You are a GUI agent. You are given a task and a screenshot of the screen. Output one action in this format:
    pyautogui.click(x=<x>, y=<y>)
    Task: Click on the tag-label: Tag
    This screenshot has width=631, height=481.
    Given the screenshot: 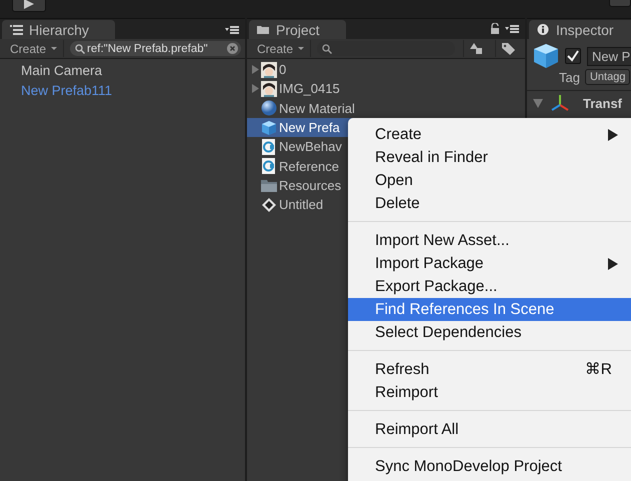 What is the action you would take?
    pyautogui.click(x=569, y=77)
    